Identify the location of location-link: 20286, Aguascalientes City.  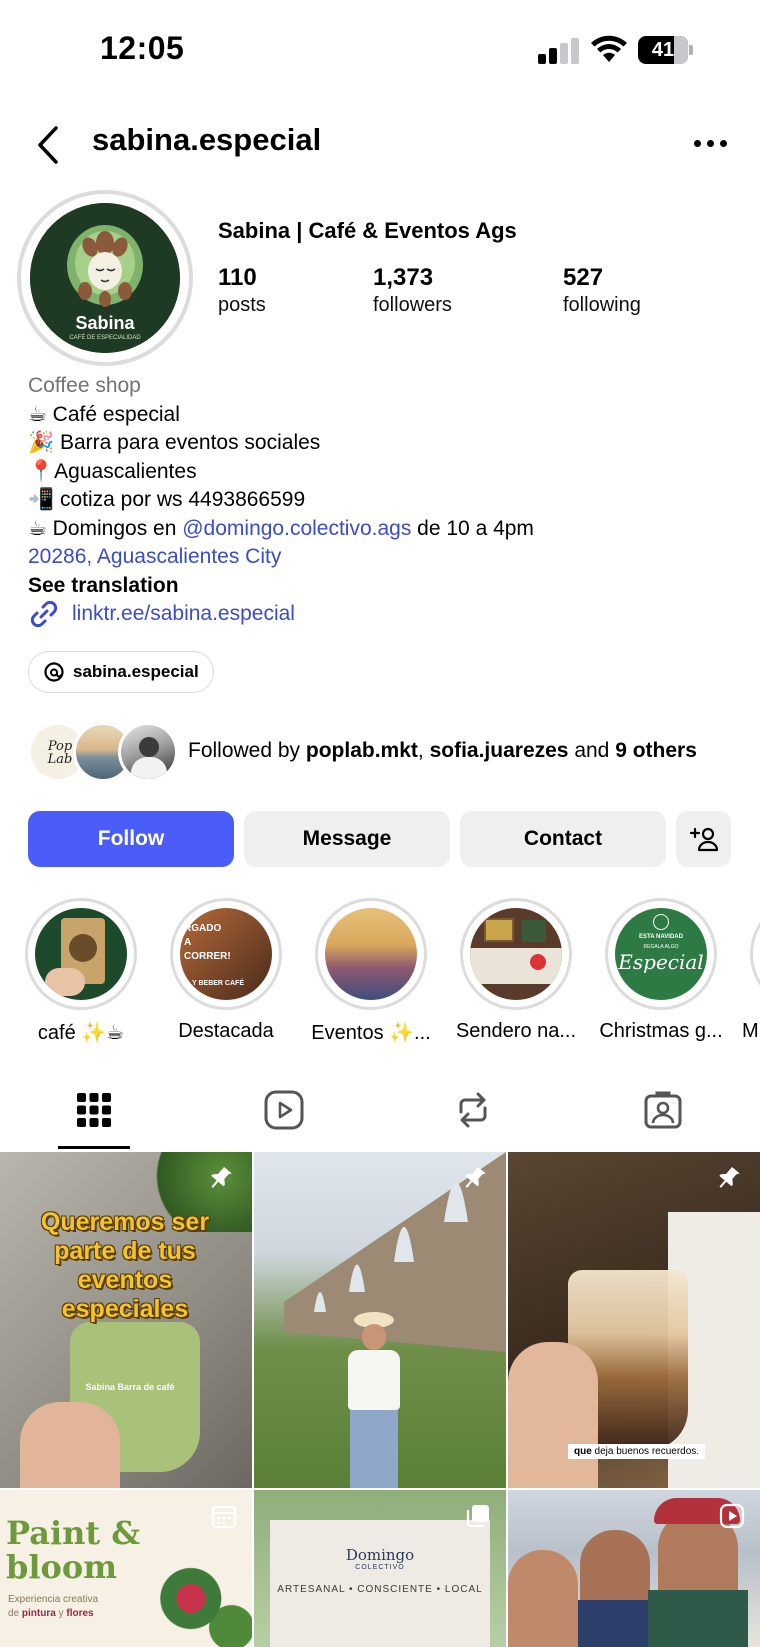
(383, 557).